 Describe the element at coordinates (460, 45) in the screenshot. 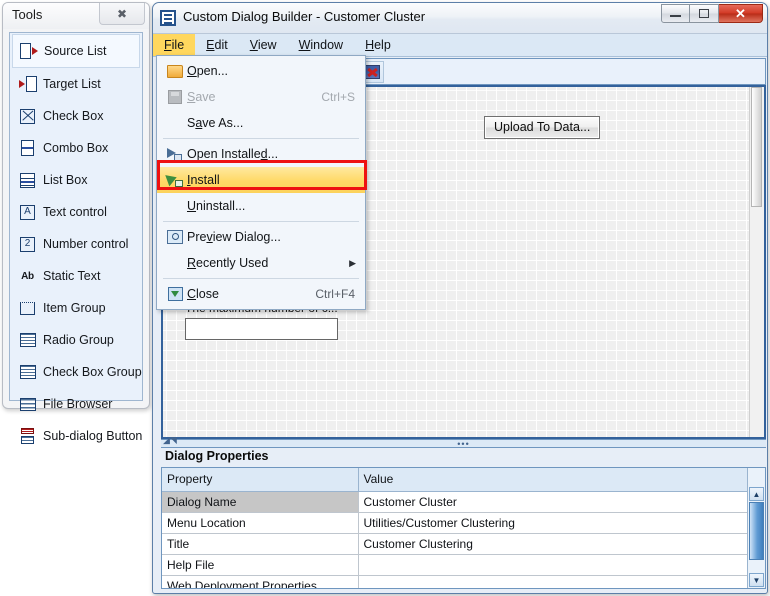

I see `menu-bar: File Edit View Window Help` at that location.